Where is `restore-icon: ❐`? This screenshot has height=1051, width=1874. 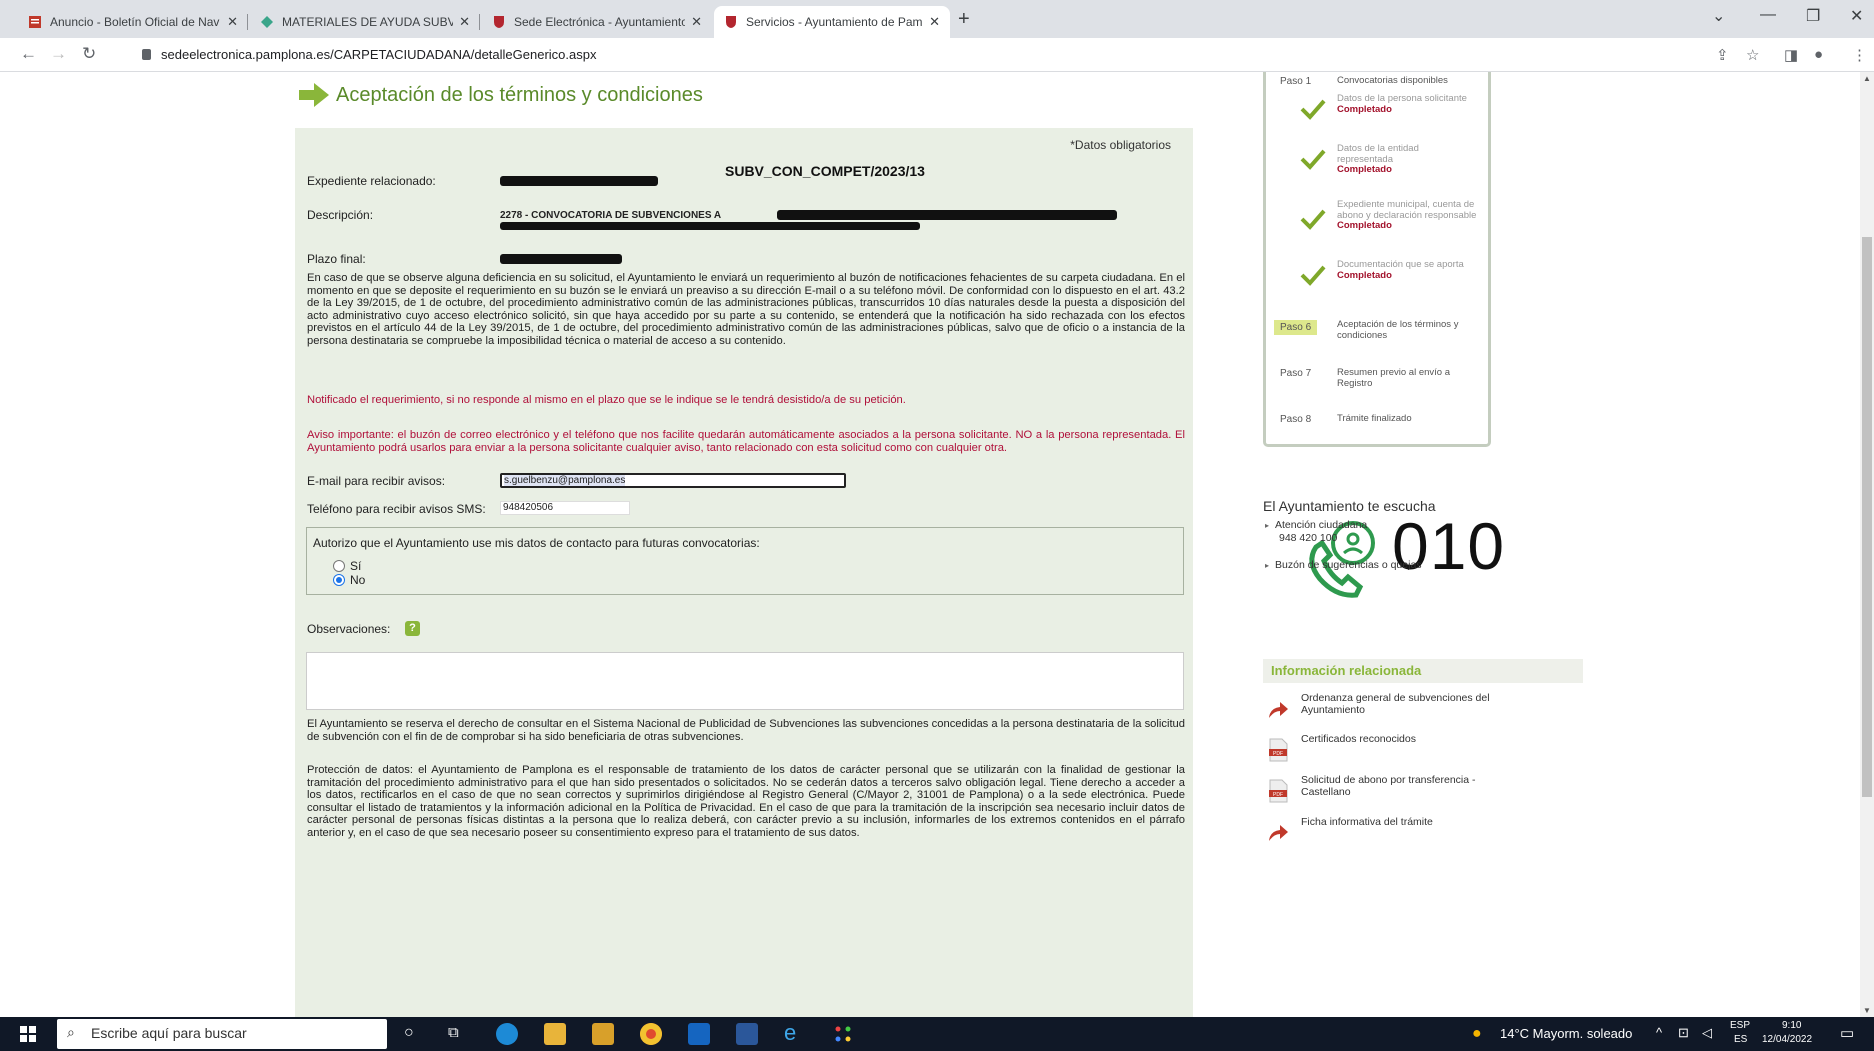 restore-icon: ❐ is located at coordinates (1813, 16).